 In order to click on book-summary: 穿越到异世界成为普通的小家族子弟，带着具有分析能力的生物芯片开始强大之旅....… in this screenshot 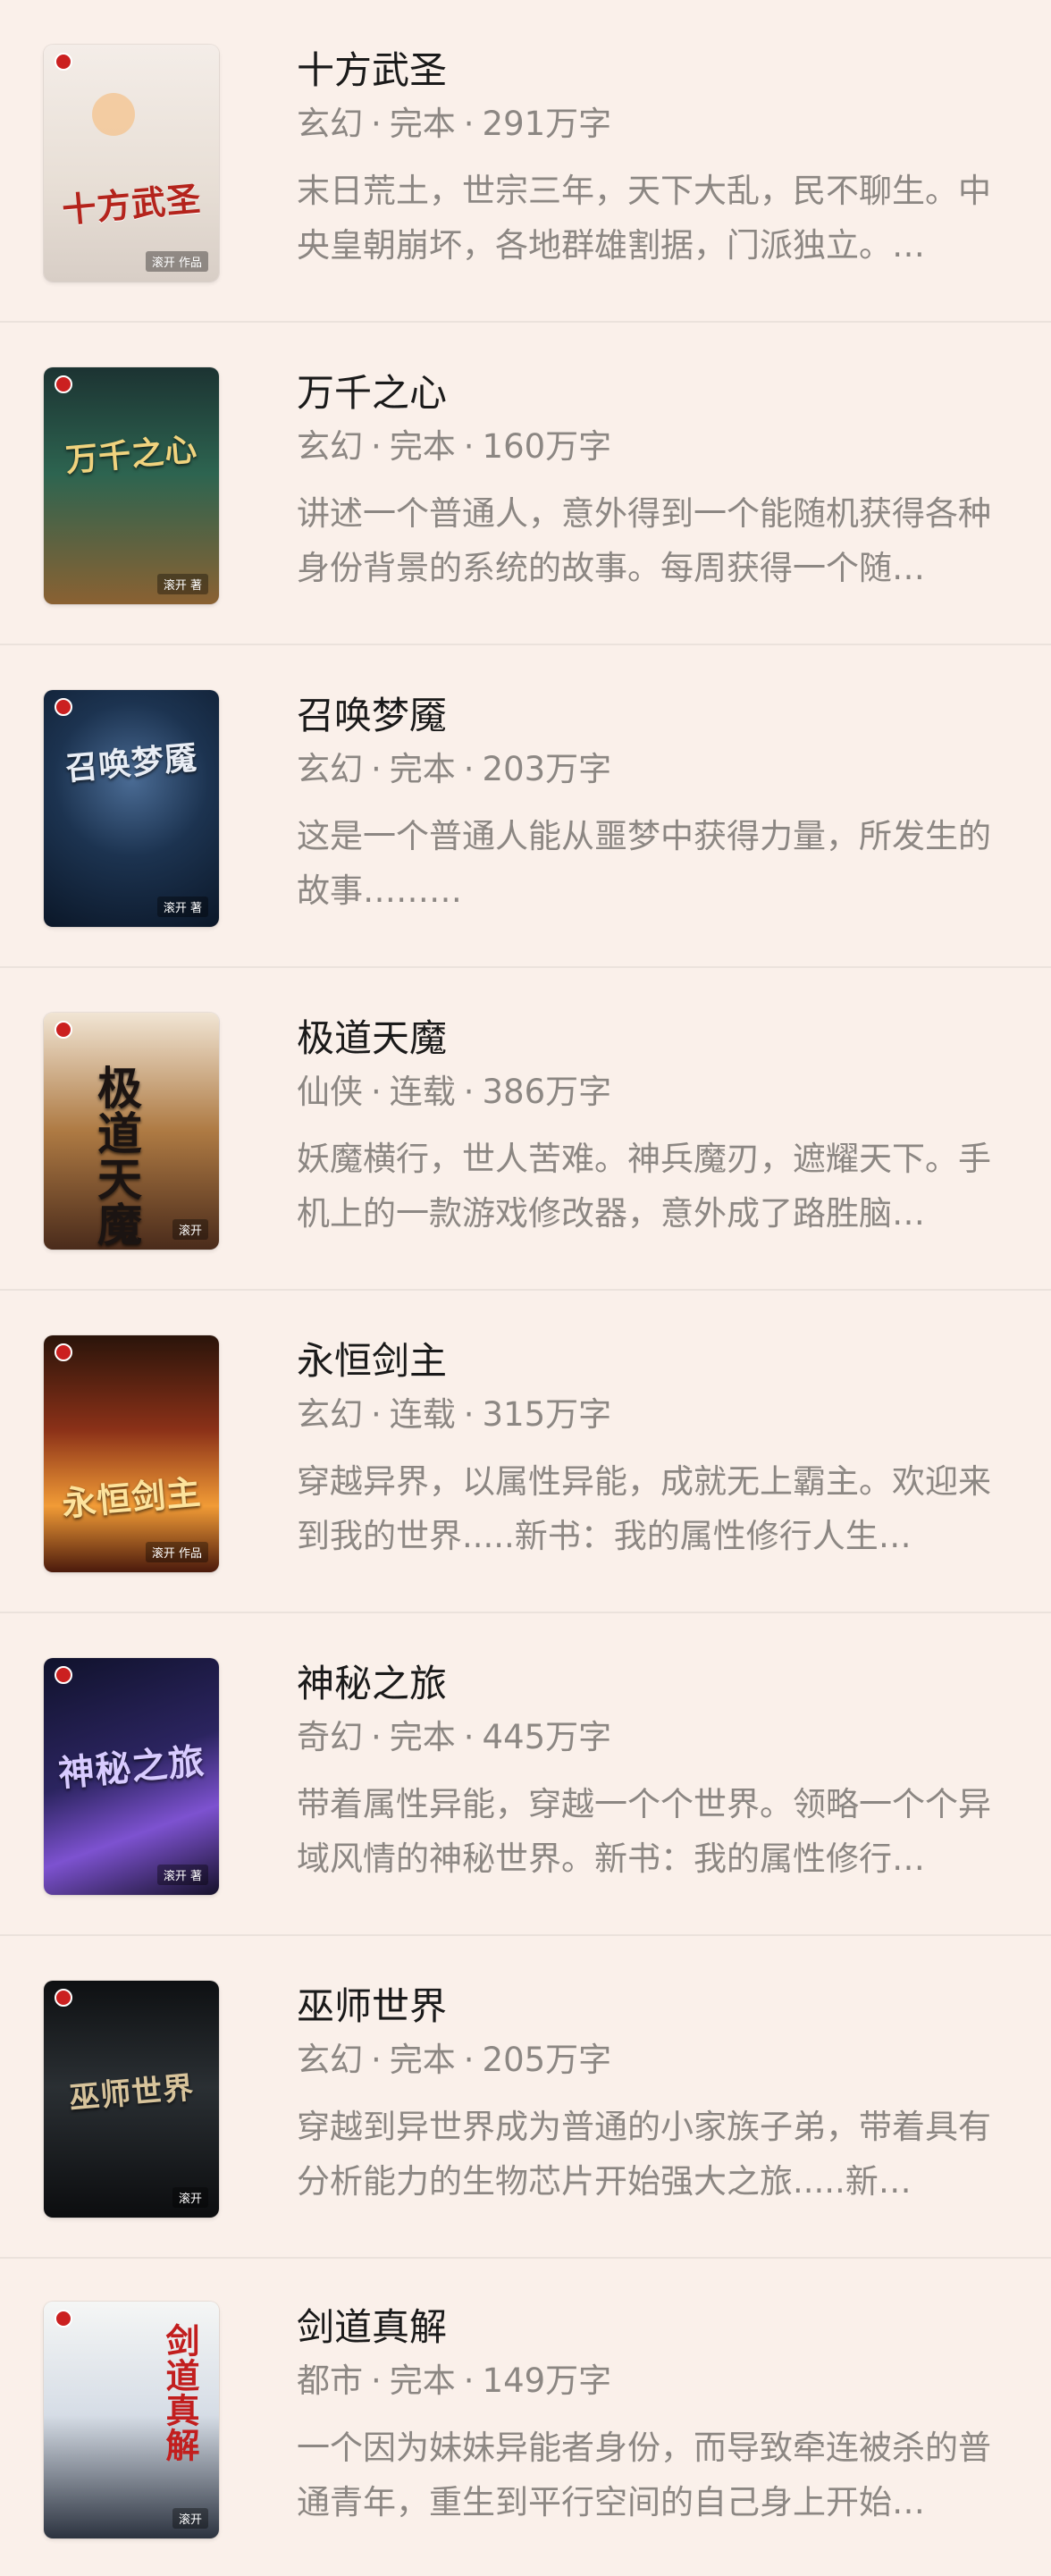, I will do `click(644, 2155)`.